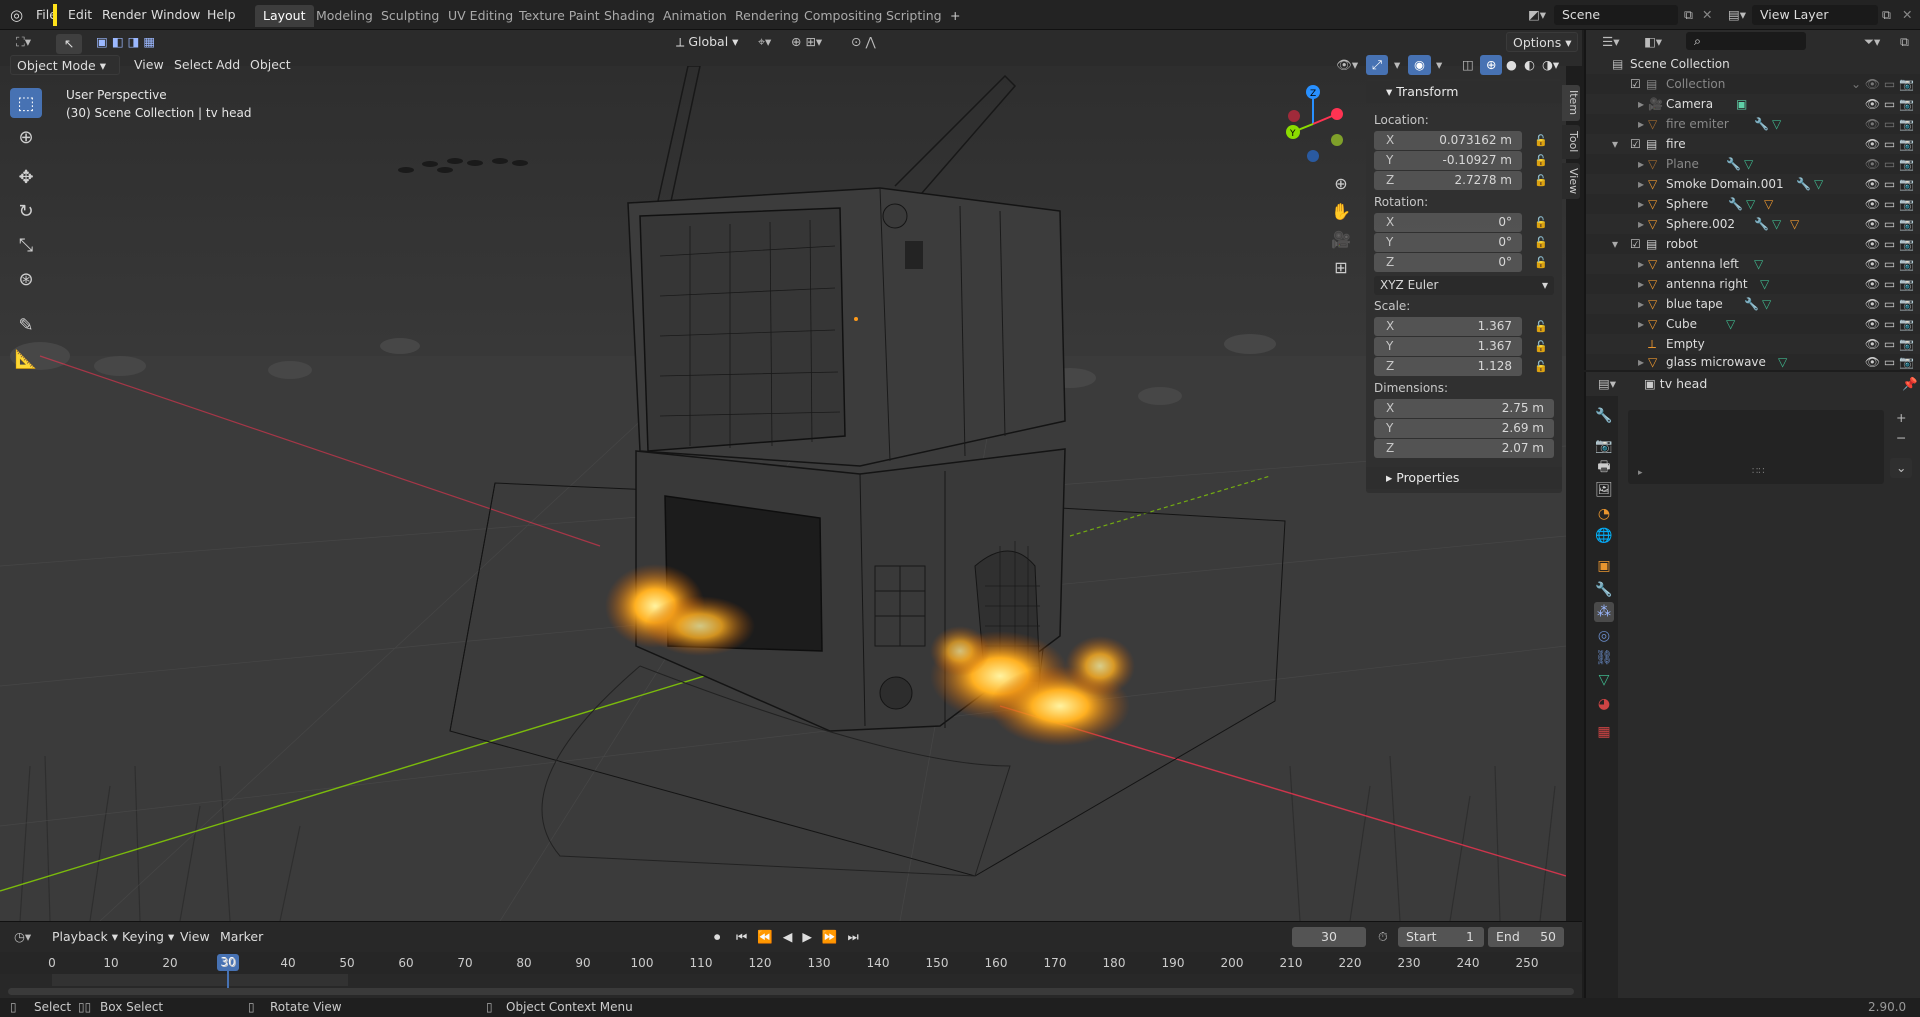 This screenshot has width=1920, height=1017. Describe the element at coordinates (1872, 42) in the screenshot. I see `filter-icon: ⏷▾` at that location.